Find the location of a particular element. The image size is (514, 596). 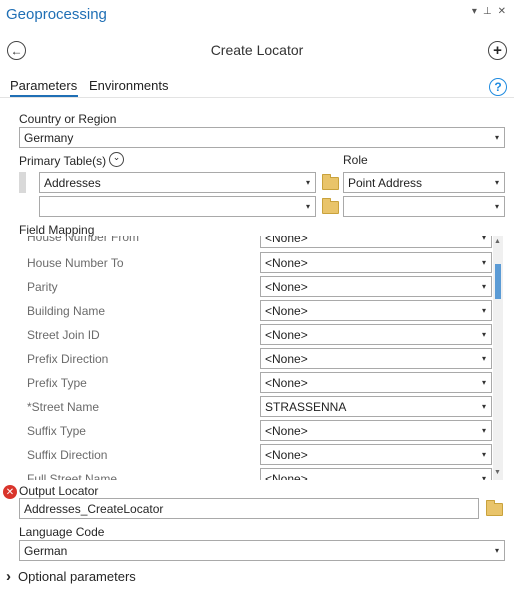

tab-environments: Environments is located at coordinates (128, 85).